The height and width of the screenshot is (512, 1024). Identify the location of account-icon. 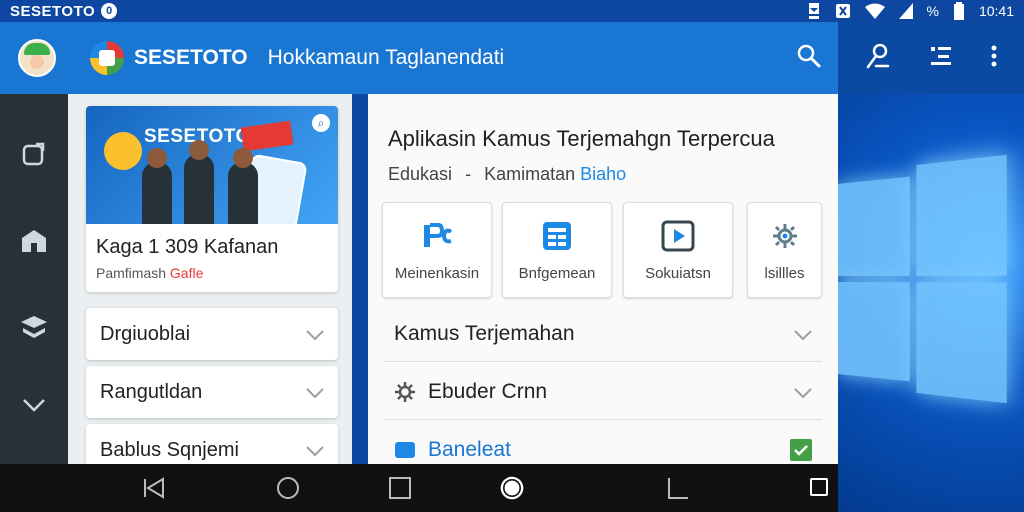
(878, 58).